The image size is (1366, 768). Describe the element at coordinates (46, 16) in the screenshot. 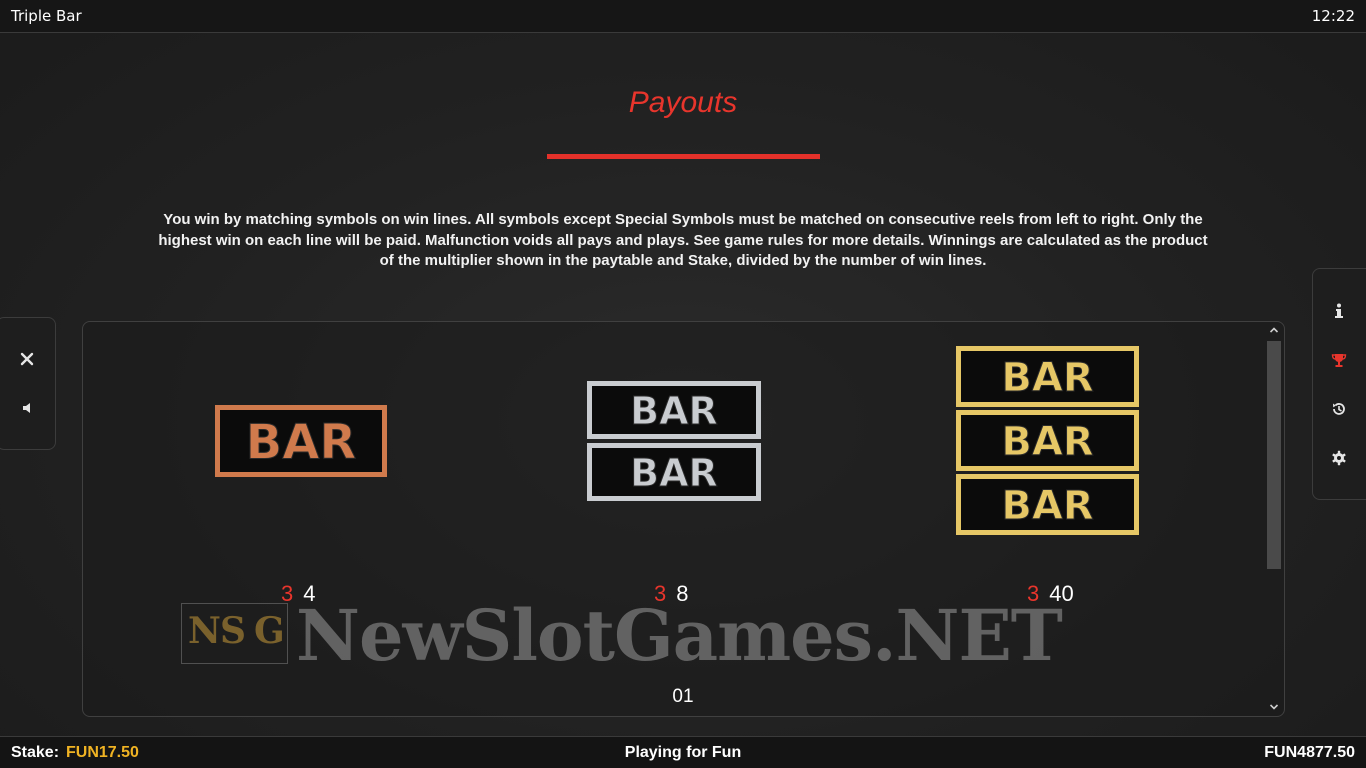

I see `game-title: Triple Bar` at that location.